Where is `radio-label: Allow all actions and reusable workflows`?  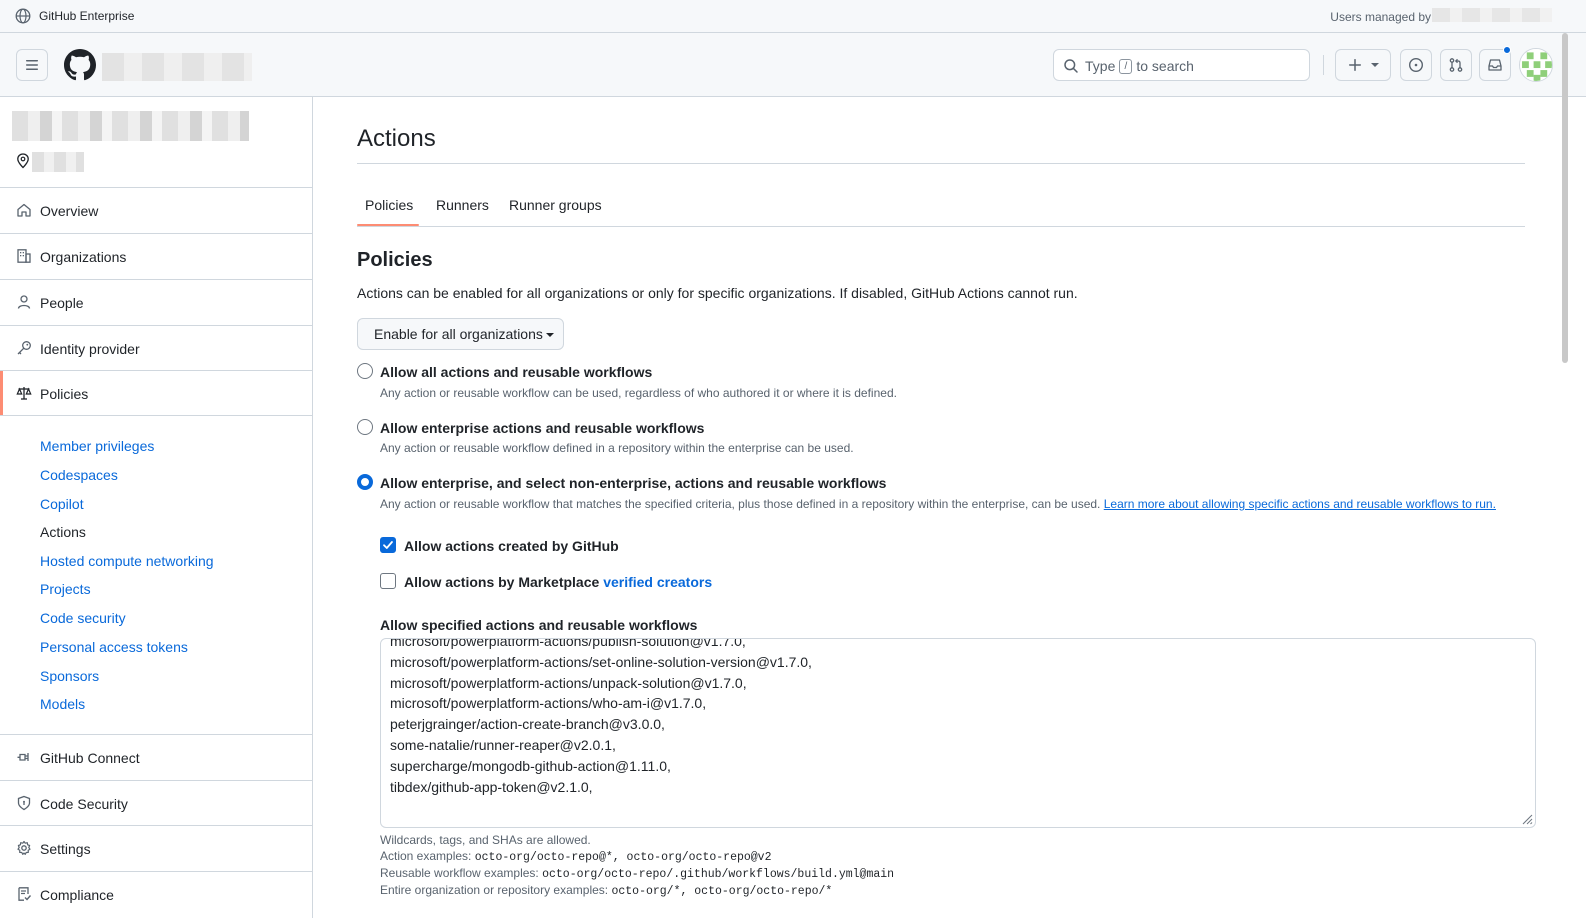 radio-label: Allow all actions and reusable workflows is located at coordinates (516, 372).